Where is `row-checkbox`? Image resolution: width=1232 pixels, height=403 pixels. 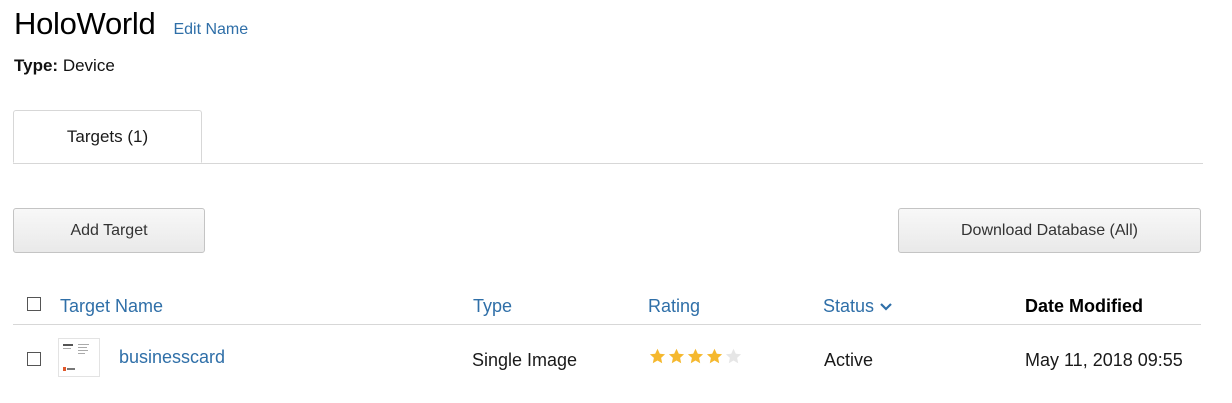 row-checkbox is located at coordinates (34, 359).